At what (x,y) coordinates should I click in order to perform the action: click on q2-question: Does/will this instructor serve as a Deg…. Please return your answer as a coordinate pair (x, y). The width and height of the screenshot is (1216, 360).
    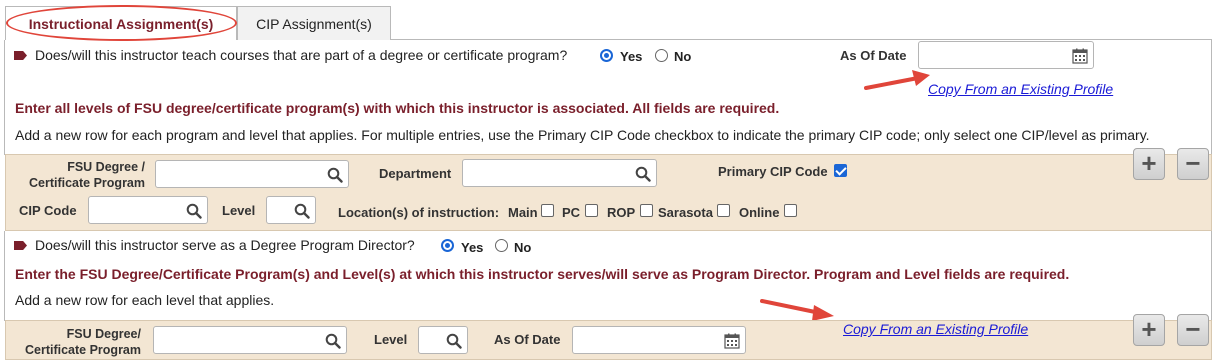
    Looking at the image, I should click on (225, 245).